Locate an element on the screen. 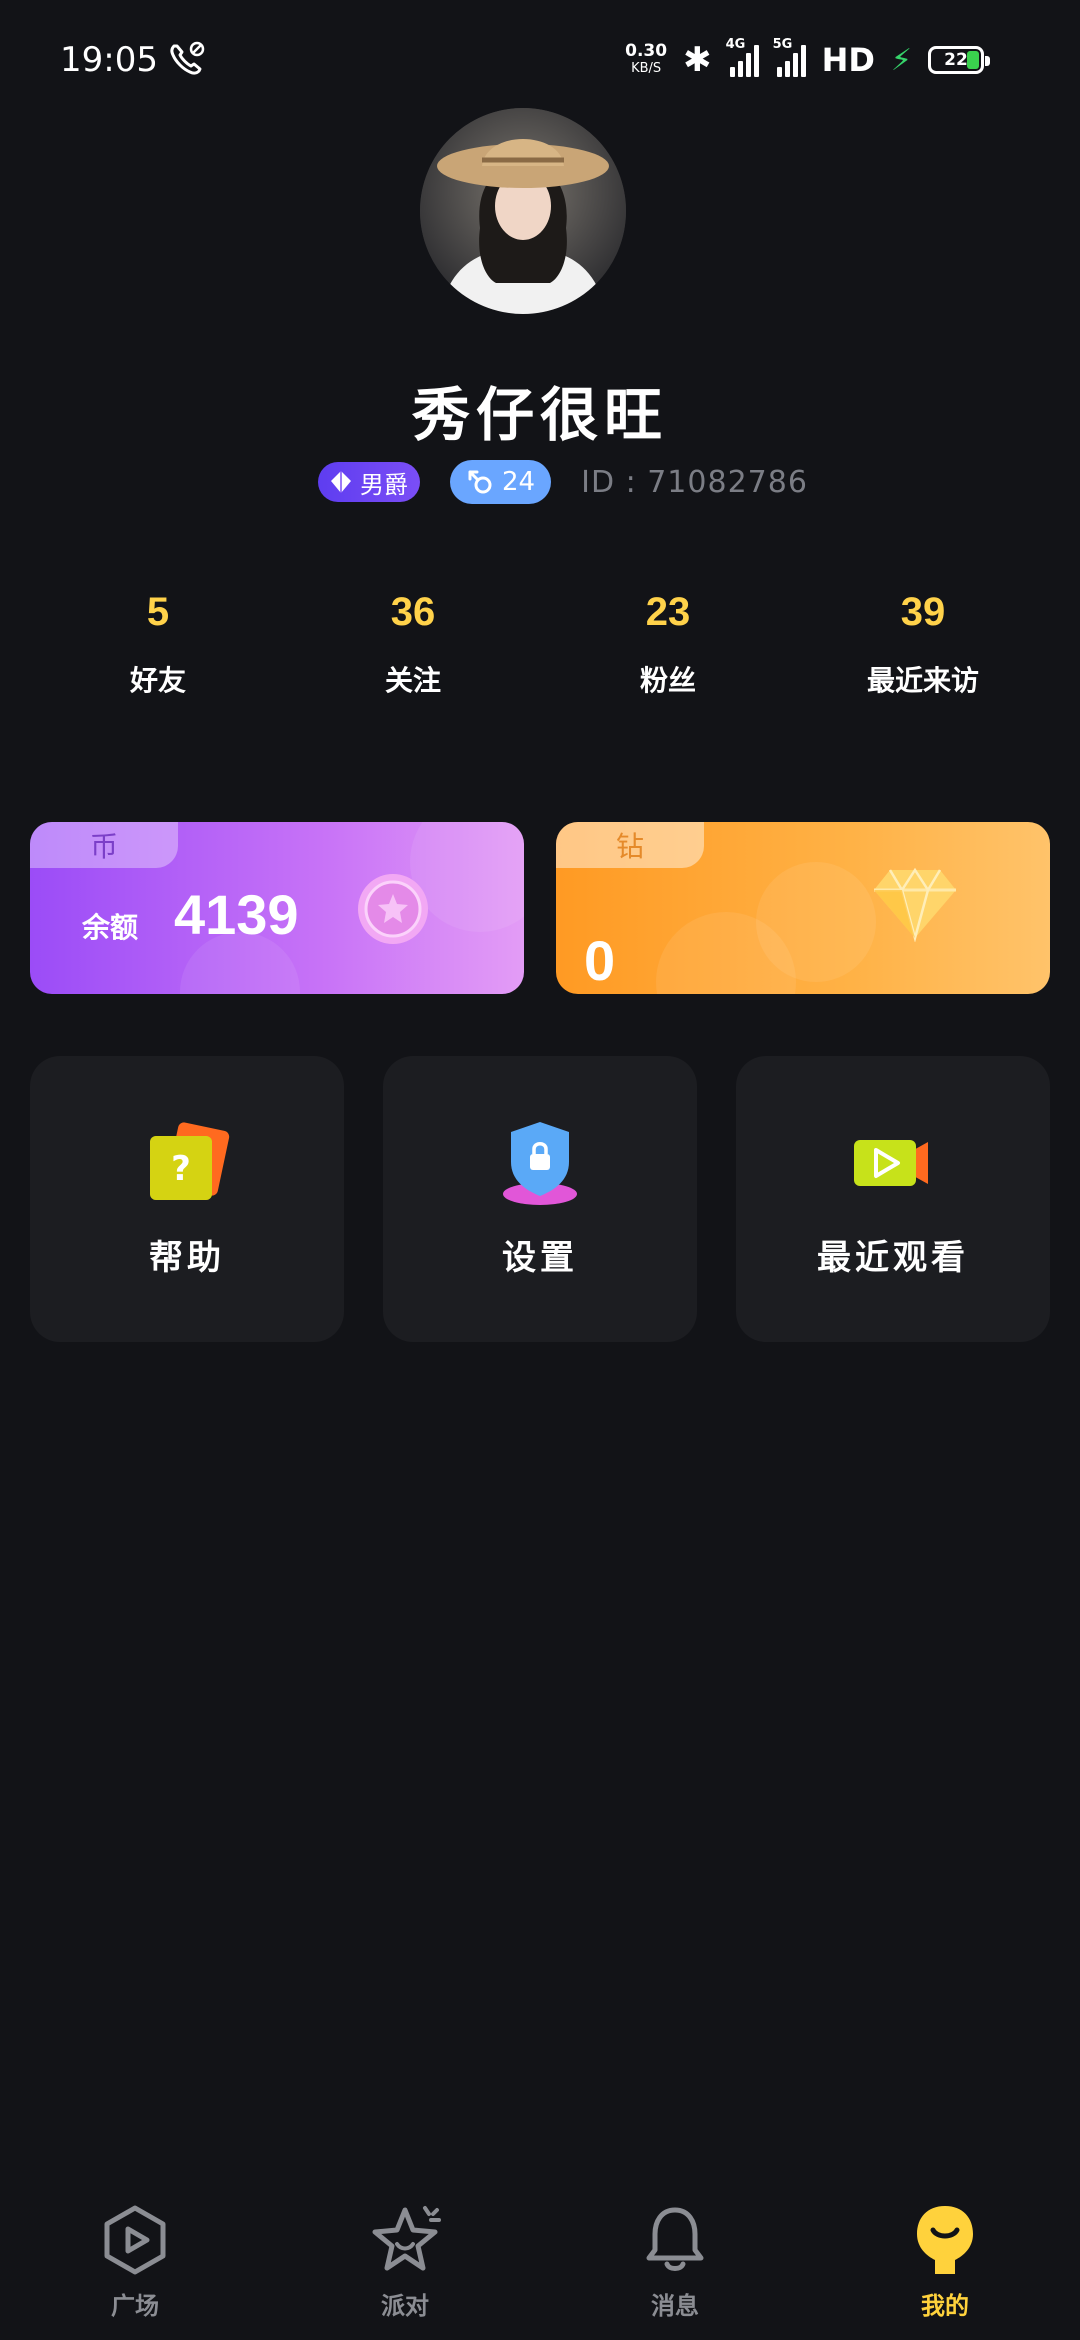  hd-label: HD is located at coordinates (848, 60).